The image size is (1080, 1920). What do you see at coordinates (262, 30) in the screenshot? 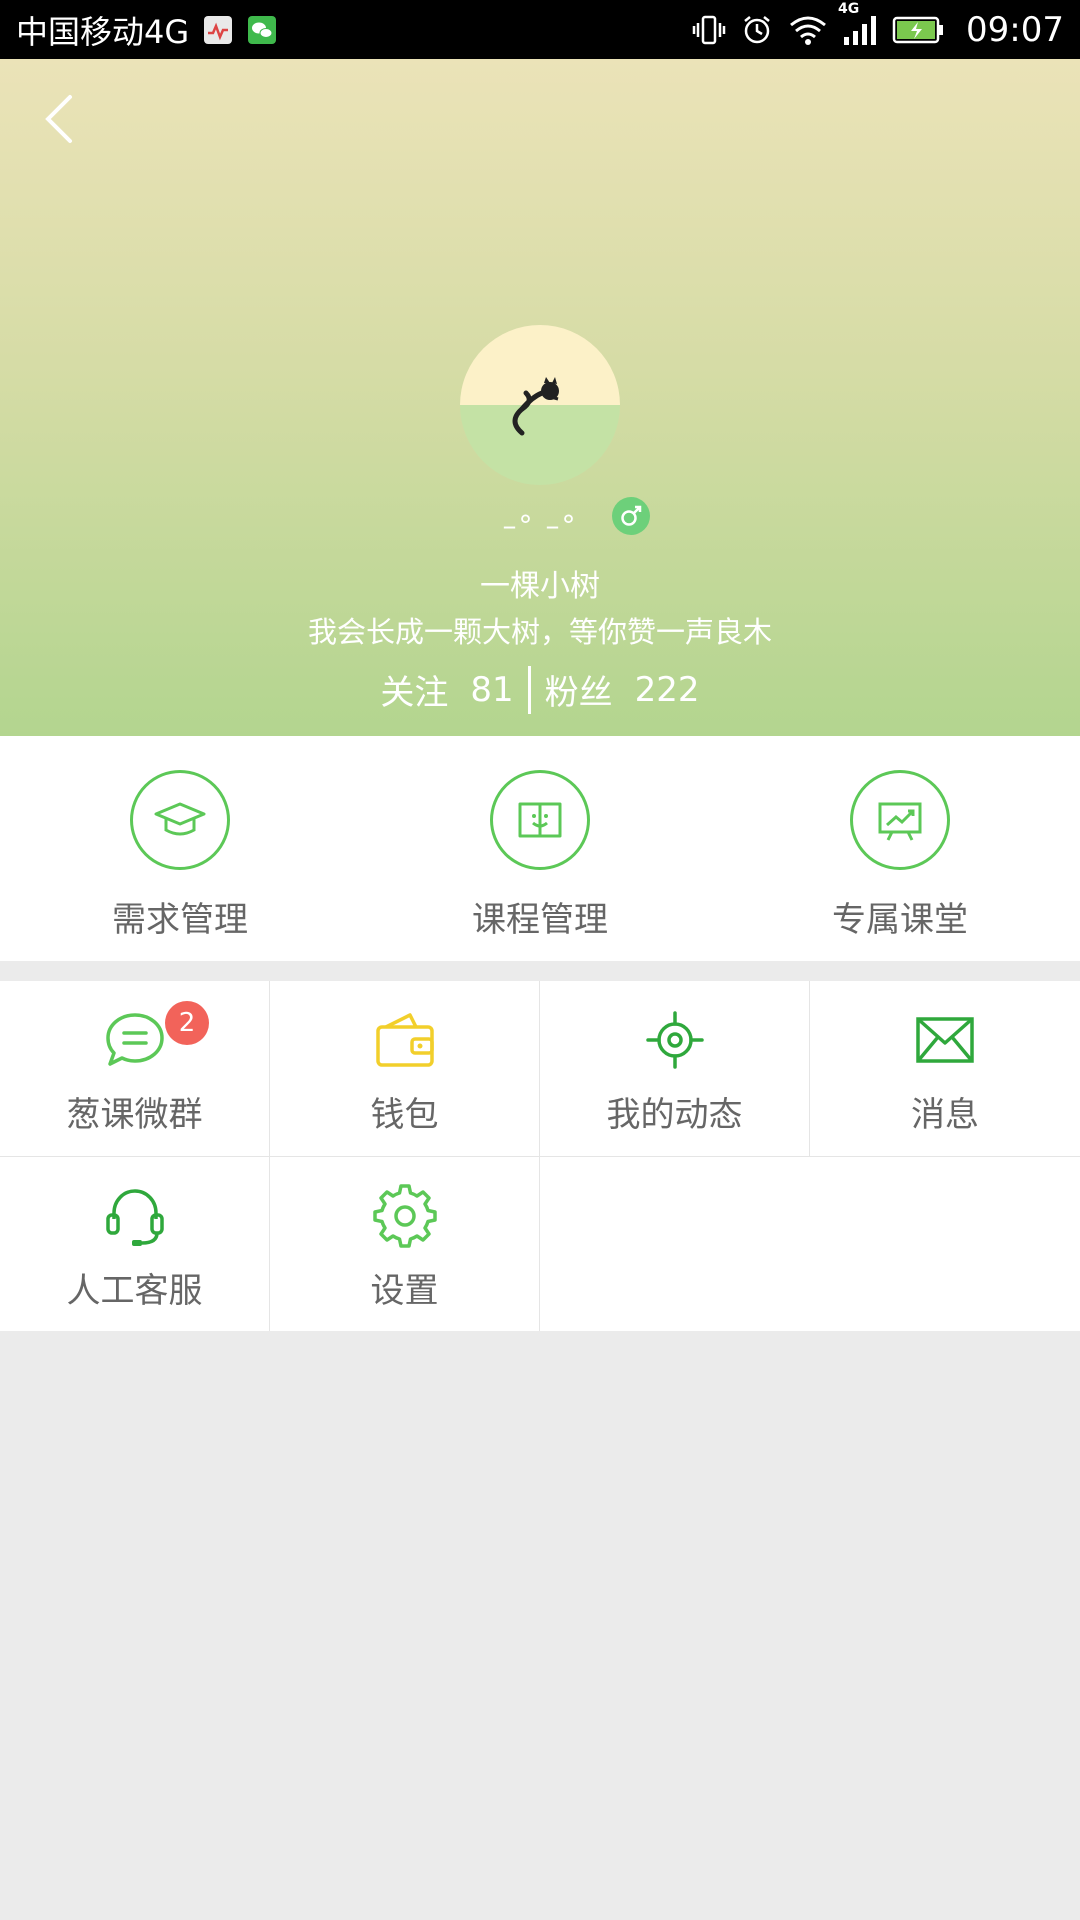
I see `wechat-icon` at bounding box center [262, 30].